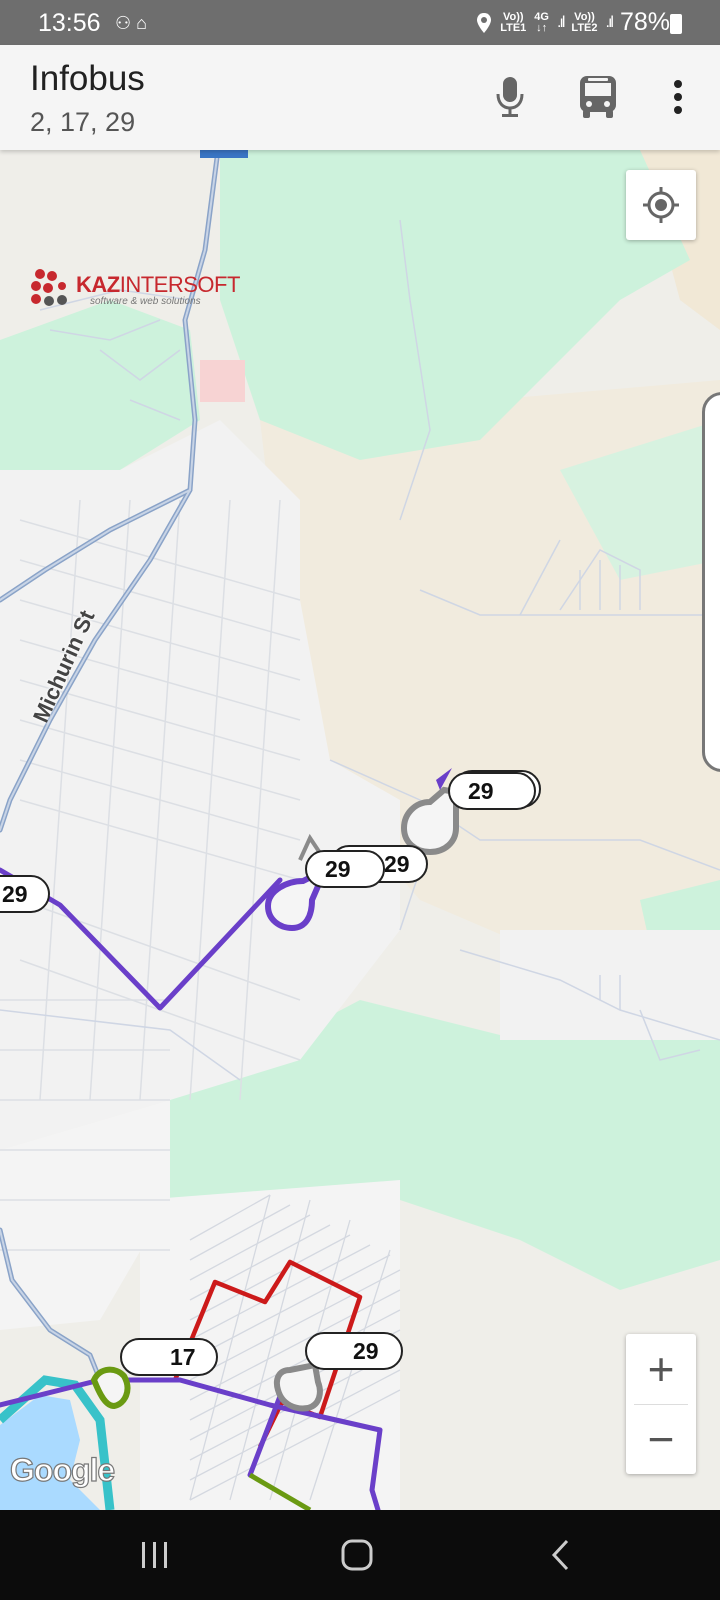 This screenshot has width=720, height=1600. What do you see at coordinates (661, 1439) in the screenshot?
I see `zoom-out-button: −` at bounding box center [661, 1439].